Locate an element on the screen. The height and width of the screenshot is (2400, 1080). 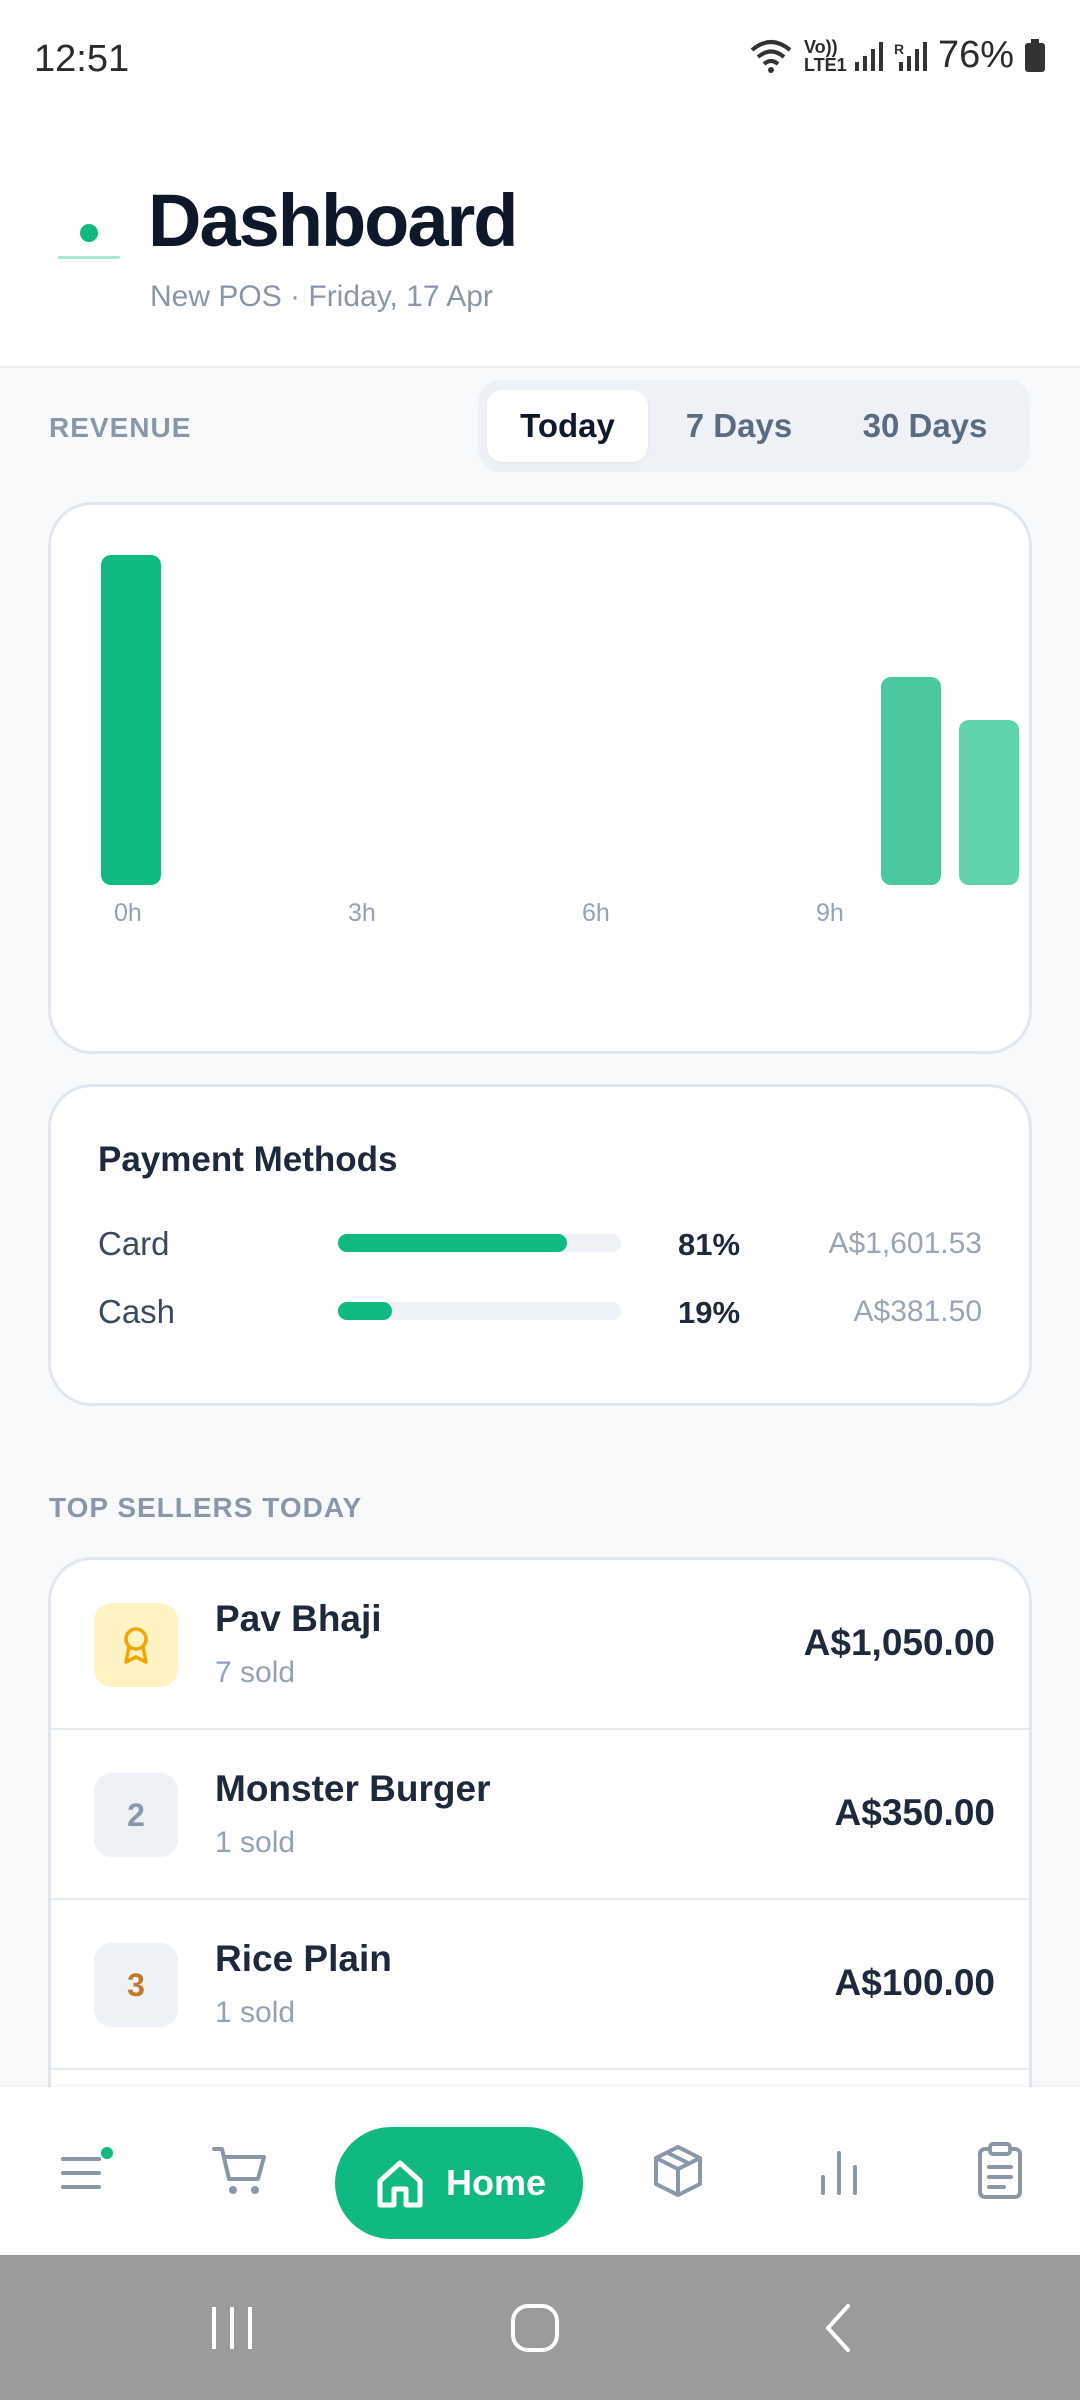
payment-bar-card is located at coordinates (479, 1243).